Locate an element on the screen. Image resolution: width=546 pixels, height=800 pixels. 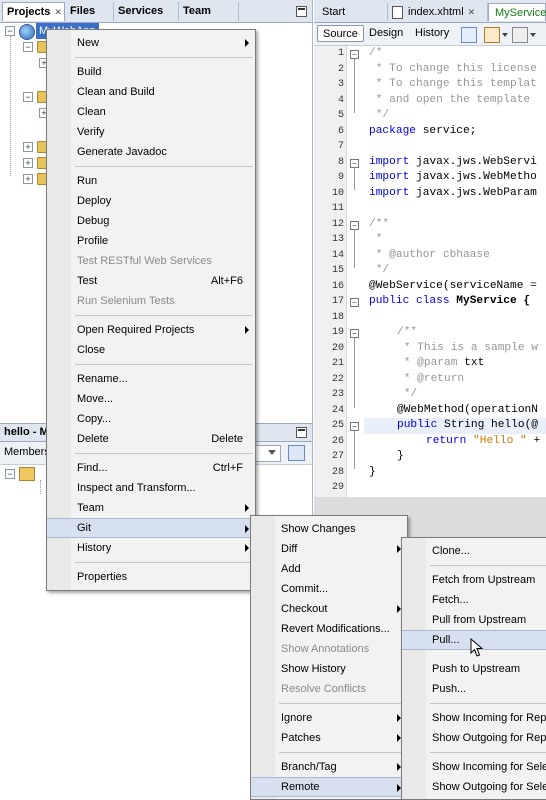
menu-item-show-changes: Show Changes is located at coordinates (329, 529).